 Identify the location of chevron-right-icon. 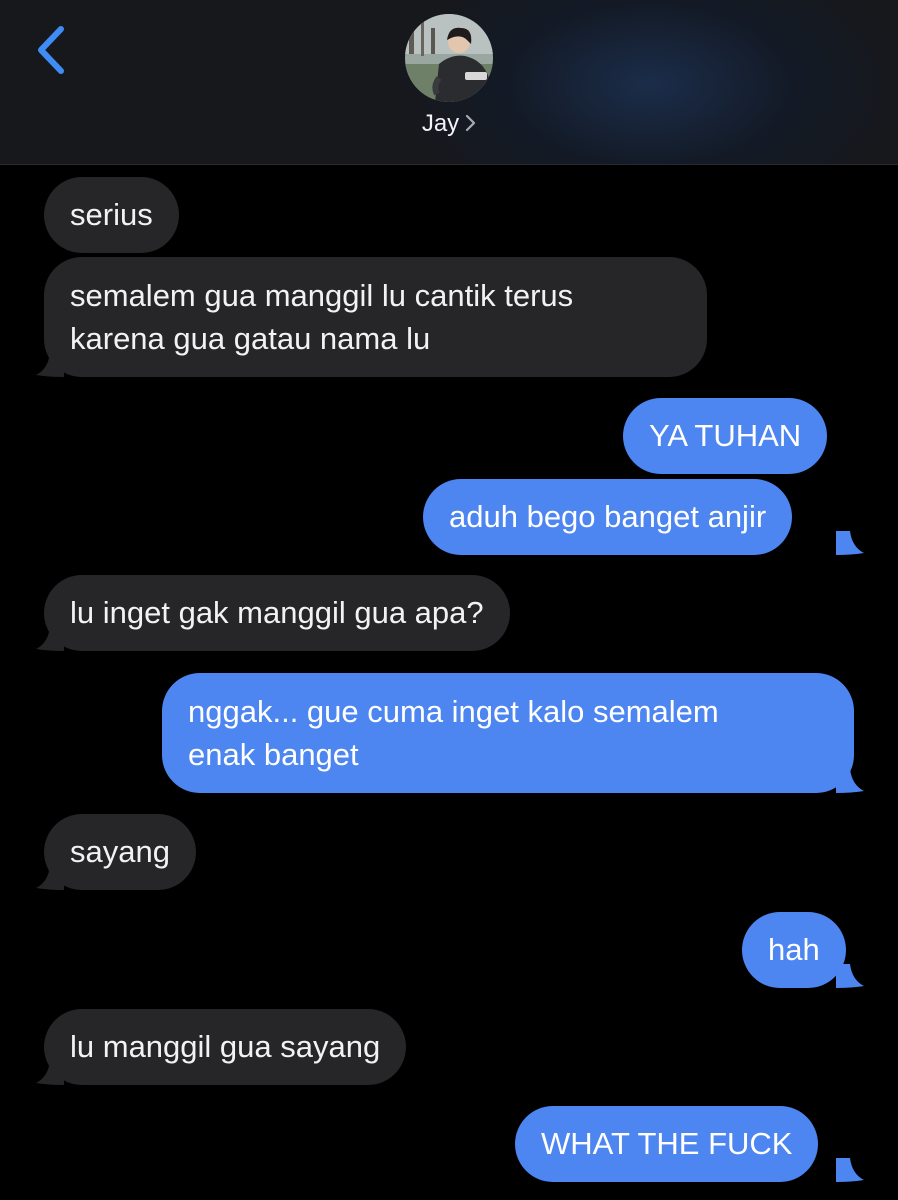
(471, 123).